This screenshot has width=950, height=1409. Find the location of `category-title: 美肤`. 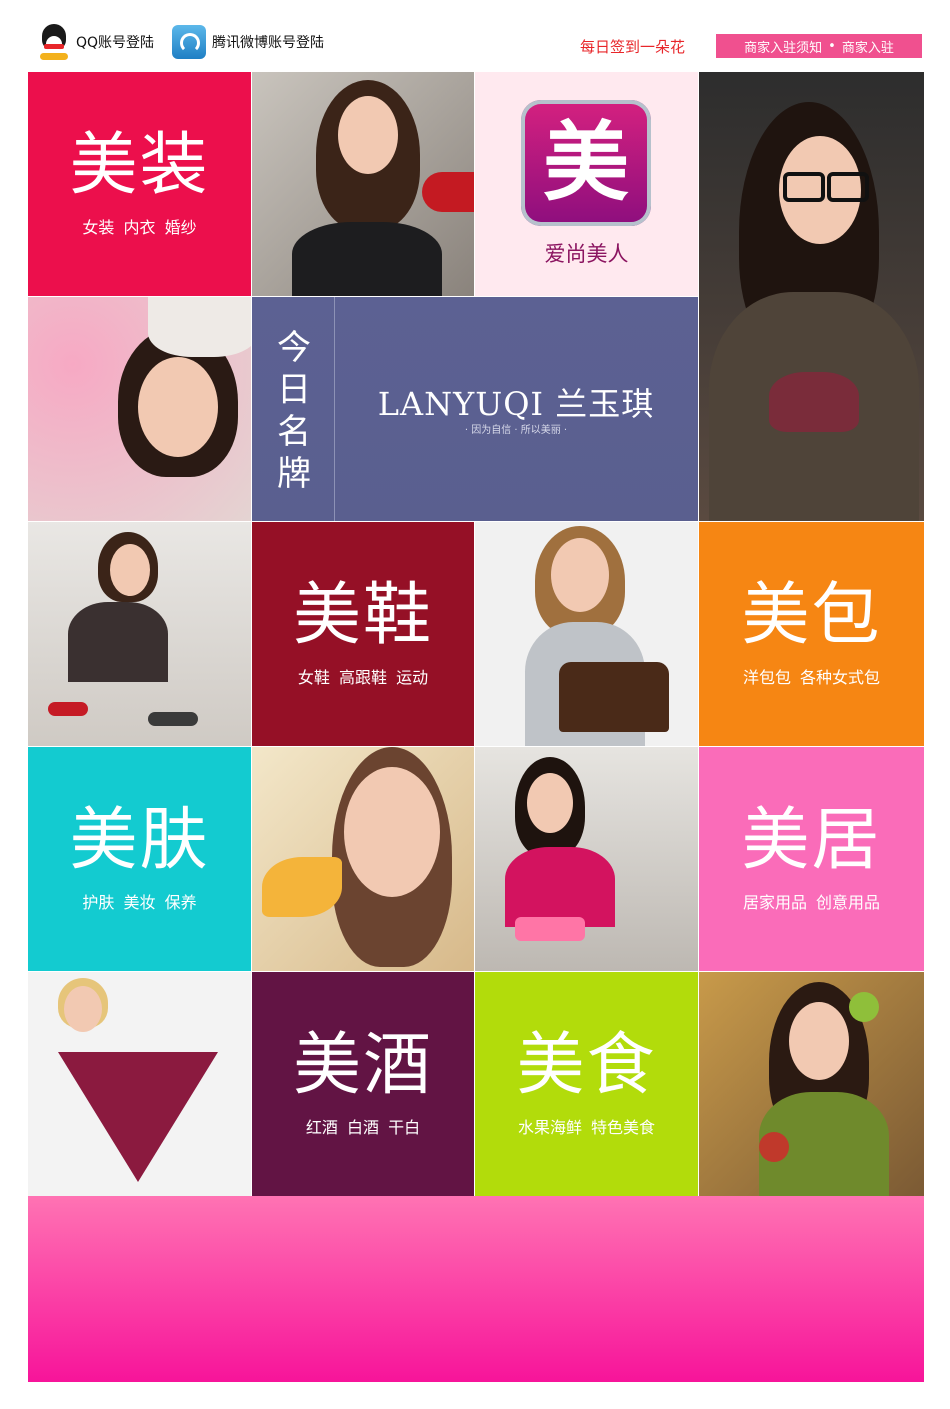

category-title: 美肤 is located at coordinates (139, 840).